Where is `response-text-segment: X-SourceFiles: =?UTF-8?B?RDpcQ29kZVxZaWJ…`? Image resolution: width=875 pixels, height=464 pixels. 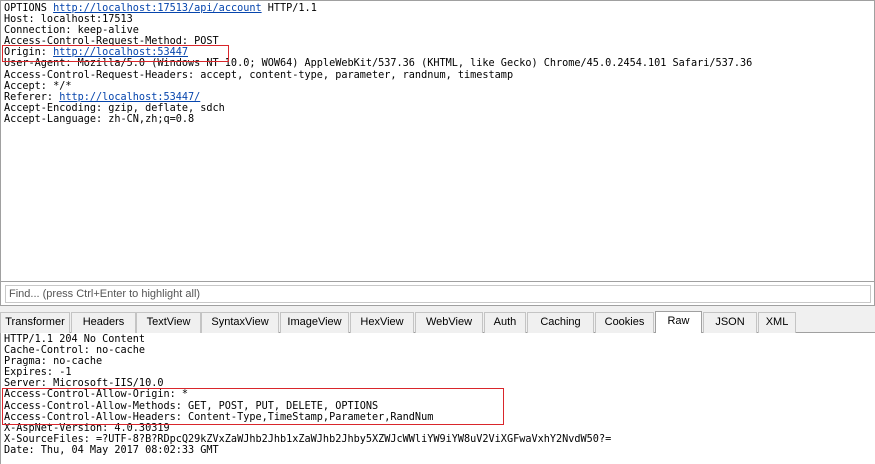
response-text-segment: X-SourceFiles: =?UTF-8?B?RDpcQ29kZVxZaWJ… is located at coordinates (308, 439).